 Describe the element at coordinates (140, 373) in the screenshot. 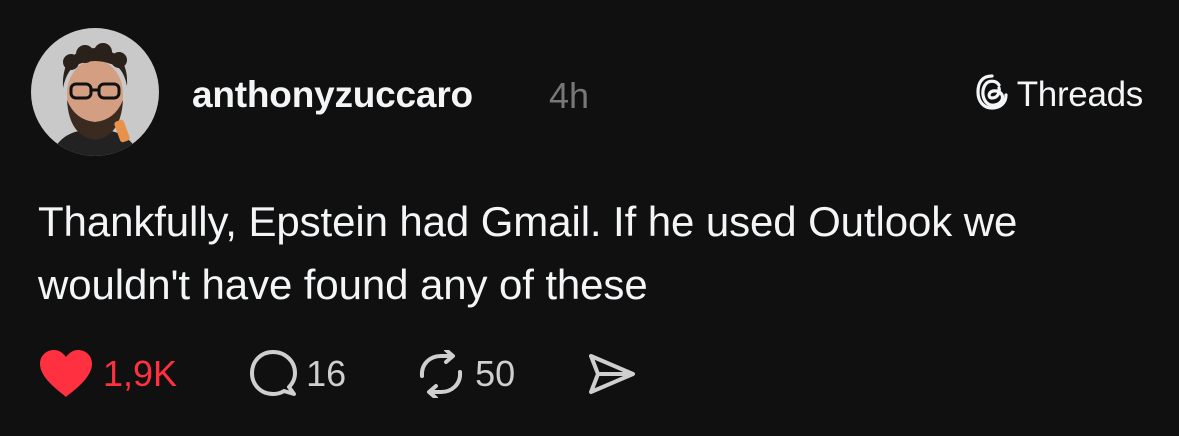

I see `like-count: 1,9K` at that location.